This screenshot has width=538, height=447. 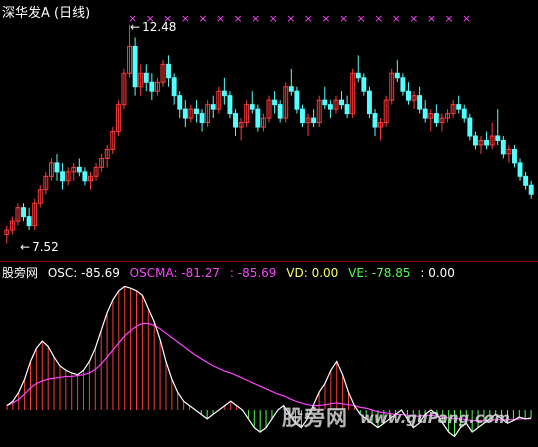 What do you see at coordinates (20, 273) in the screenshot?
I see `indicator-name: 股旁网` at bounding box center [20, 273].